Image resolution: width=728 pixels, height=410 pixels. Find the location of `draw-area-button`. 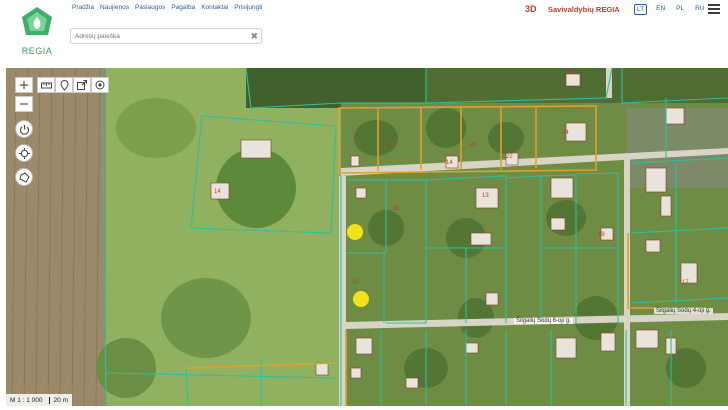

draw-area-button is located at coordinates (24, 177).